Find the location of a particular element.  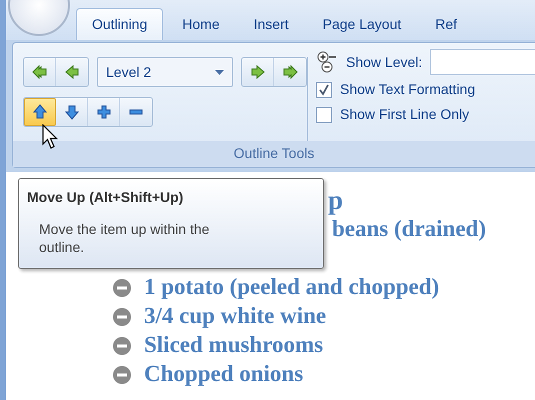

double-right-arrow-icon is located at coordinates (290, 72).